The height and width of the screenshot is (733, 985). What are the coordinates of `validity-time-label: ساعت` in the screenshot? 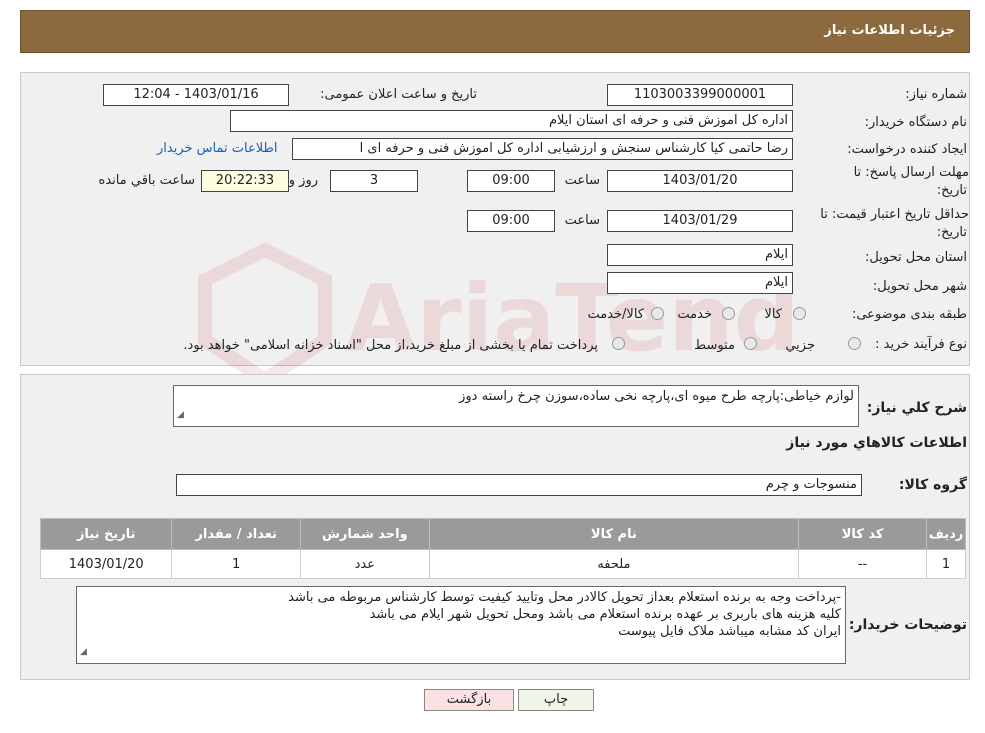 It's located at (582, 220).